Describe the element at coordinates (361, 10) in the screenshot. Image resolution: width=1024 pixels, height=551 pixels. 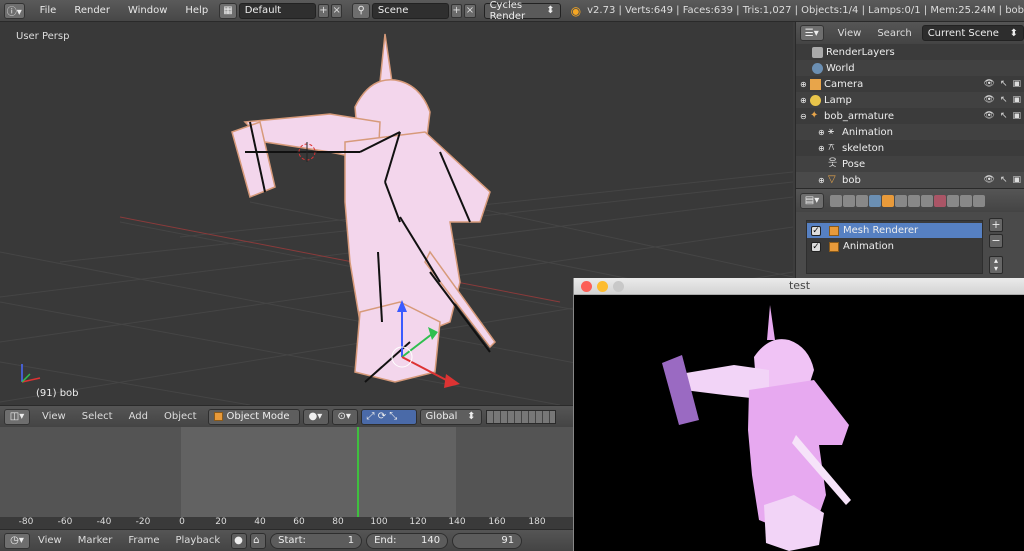
I see `scene-icon: ⚲` at that location.